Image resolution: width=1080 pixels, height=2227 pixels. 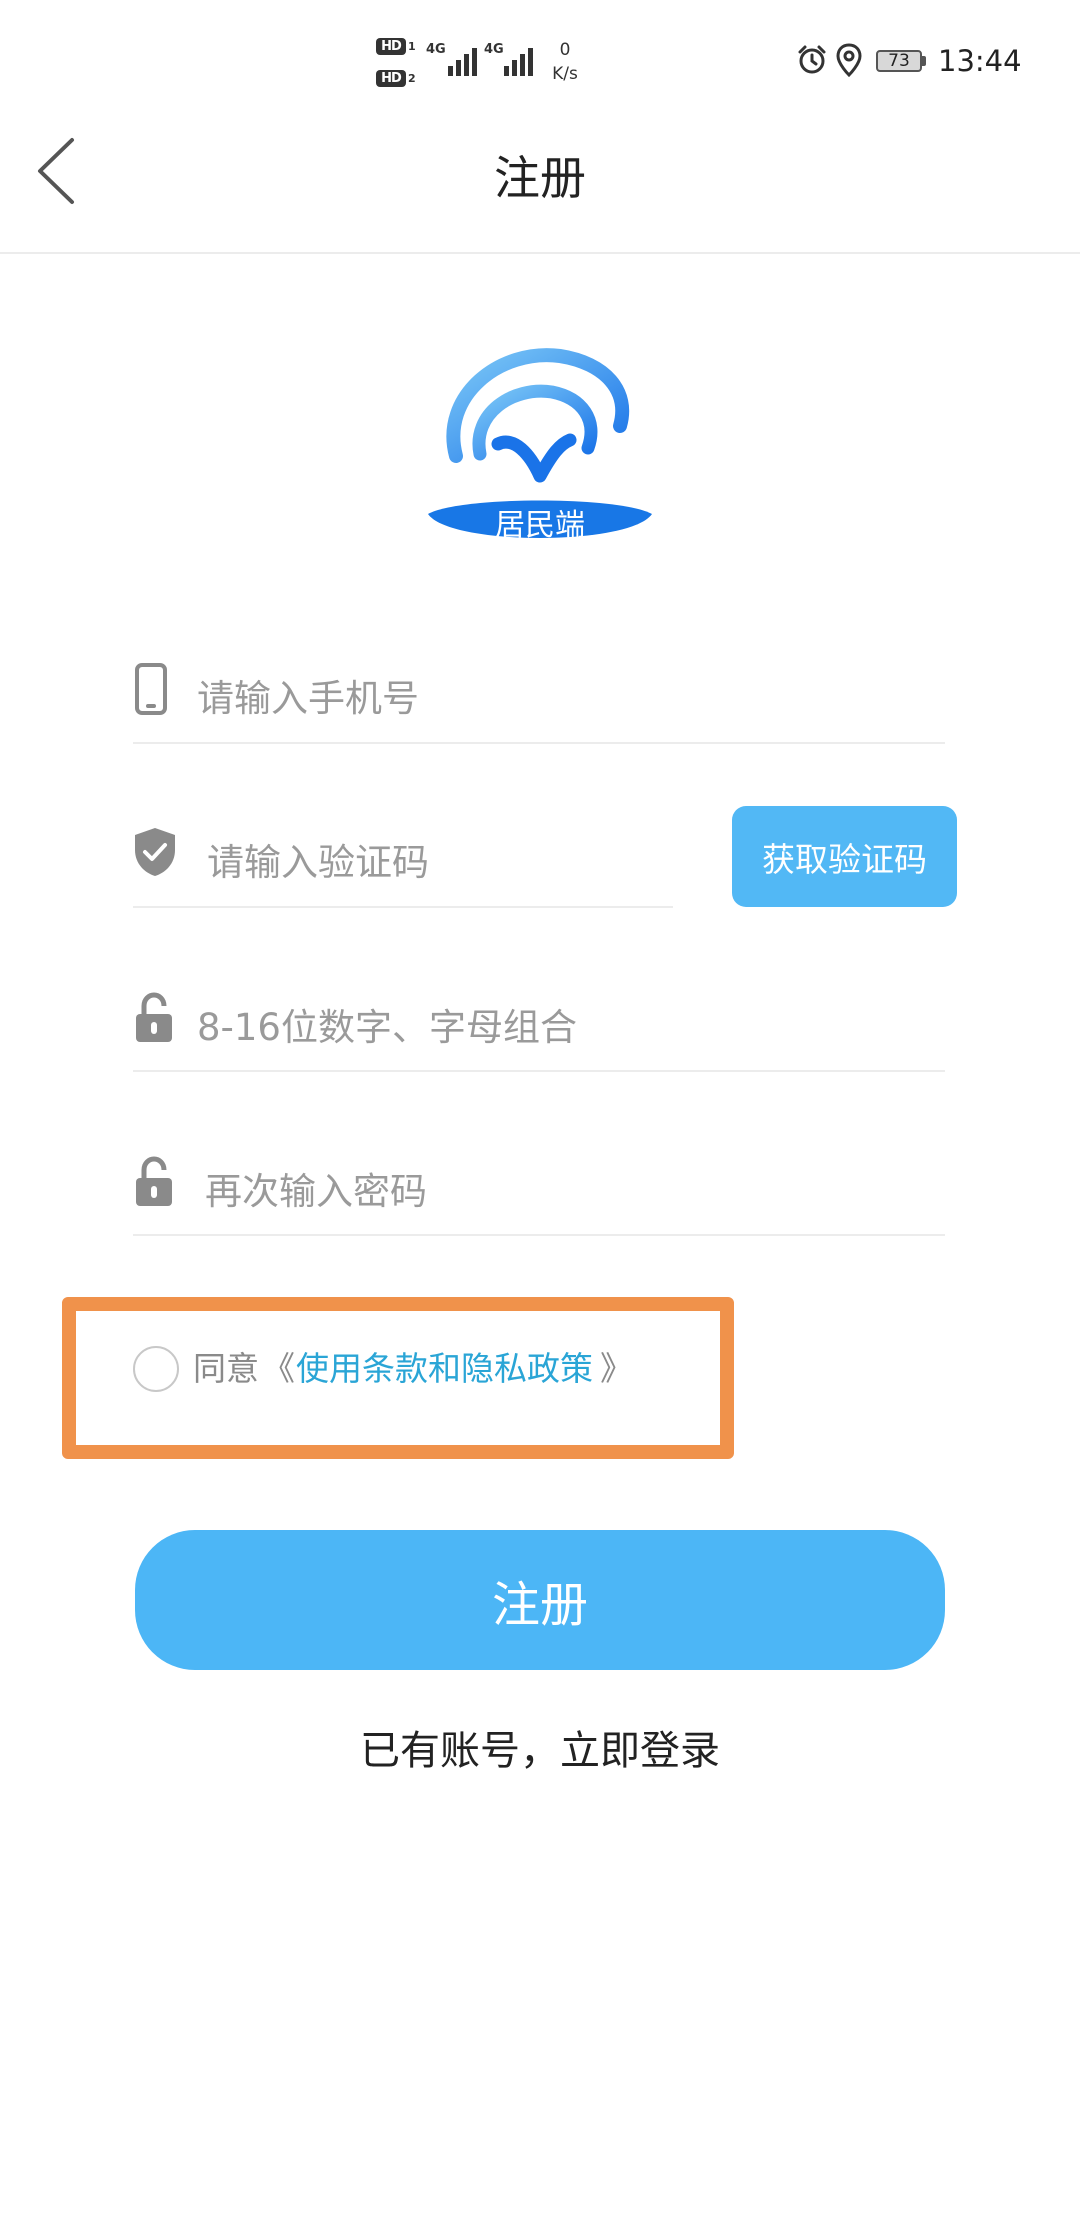 I want to click on header-divider, so click(x=540, y=253).